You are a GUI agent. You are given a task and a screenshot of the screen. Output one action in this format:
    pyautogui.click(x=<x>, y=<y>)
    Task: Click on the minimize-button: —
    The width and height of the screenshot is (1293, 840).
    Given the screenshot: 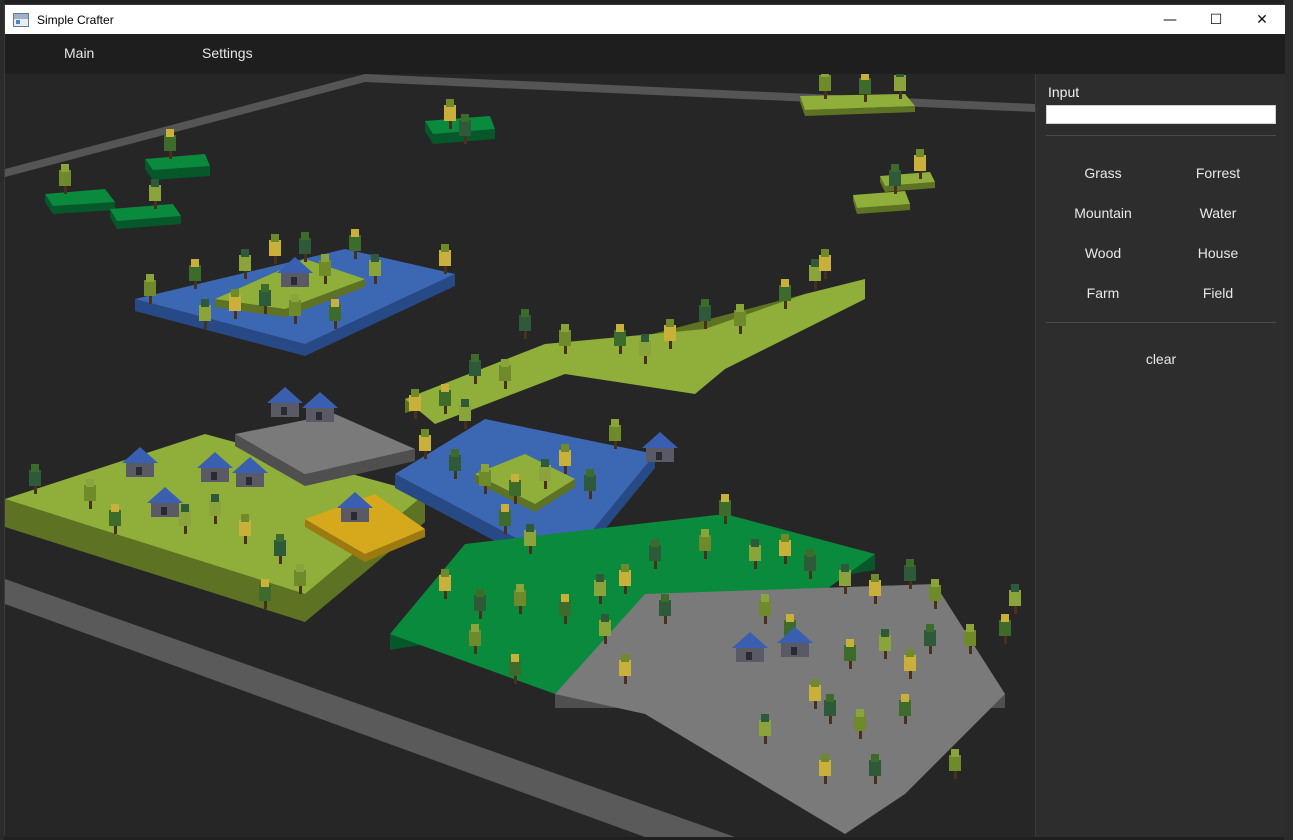 What is the action you would take?
    pyautogui.click(x=1170, y=19)
    